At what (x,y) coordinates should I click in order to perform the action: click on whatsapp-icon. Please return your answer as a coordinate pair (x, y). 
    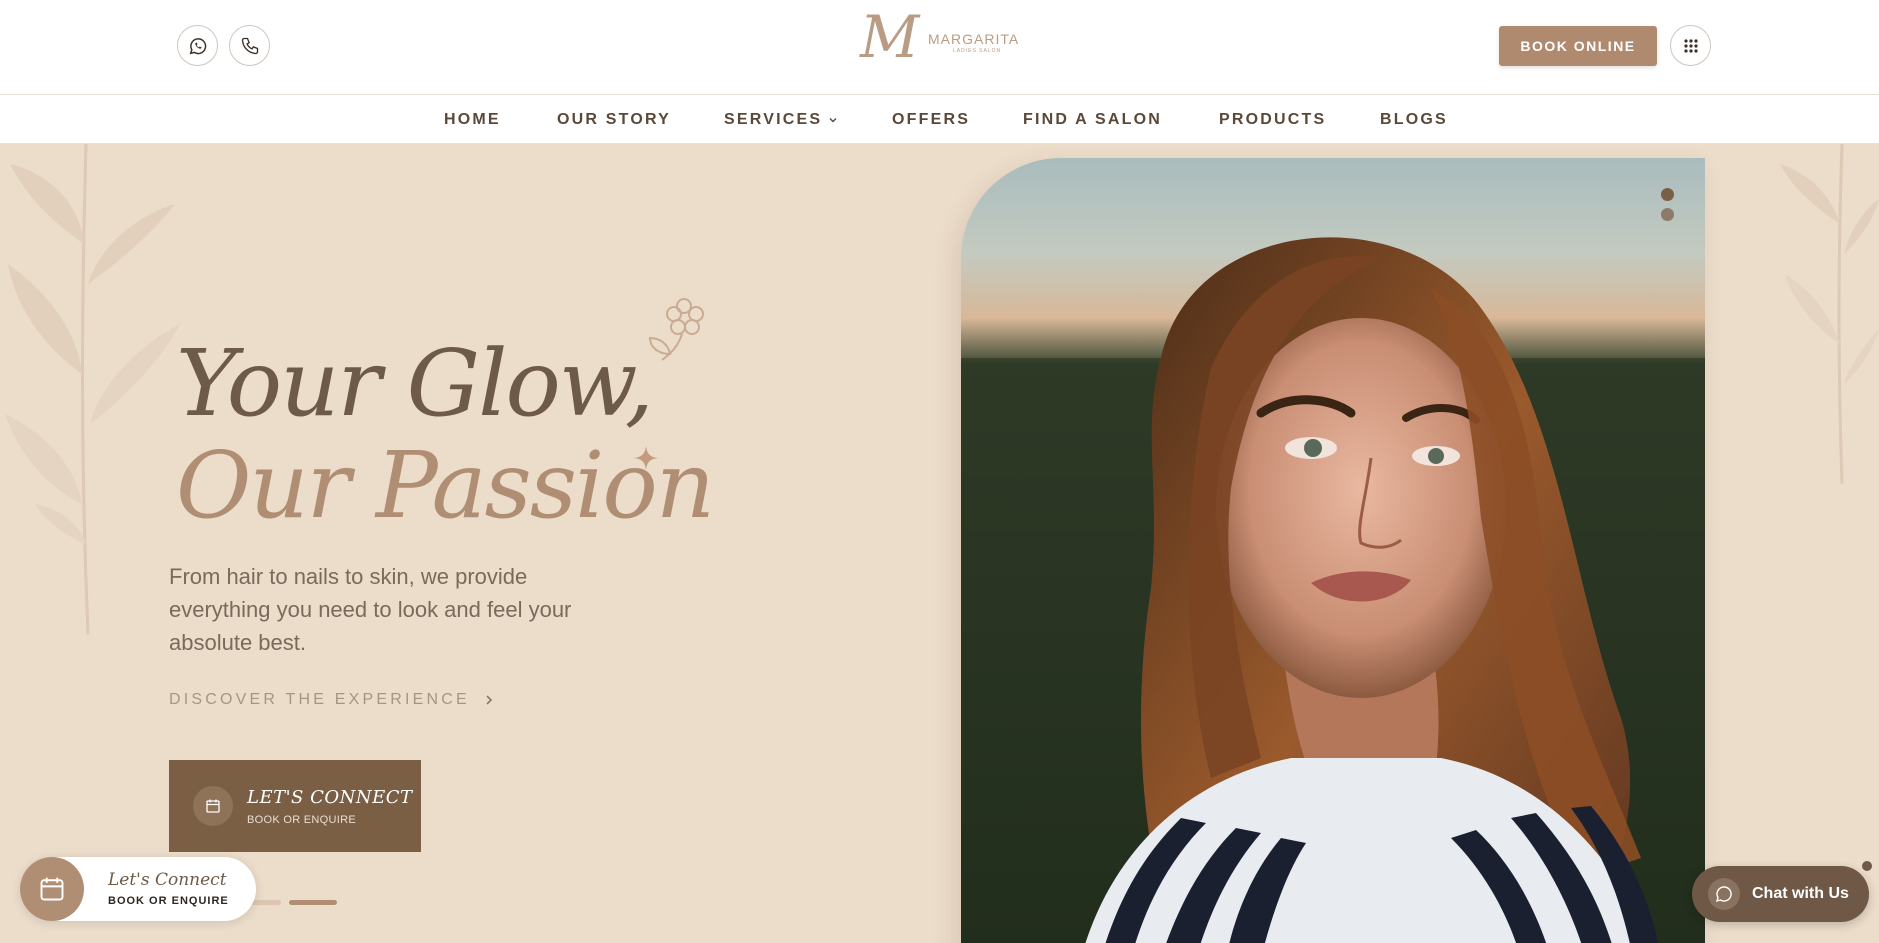
    Looking at the image, I should click on (197, 45).